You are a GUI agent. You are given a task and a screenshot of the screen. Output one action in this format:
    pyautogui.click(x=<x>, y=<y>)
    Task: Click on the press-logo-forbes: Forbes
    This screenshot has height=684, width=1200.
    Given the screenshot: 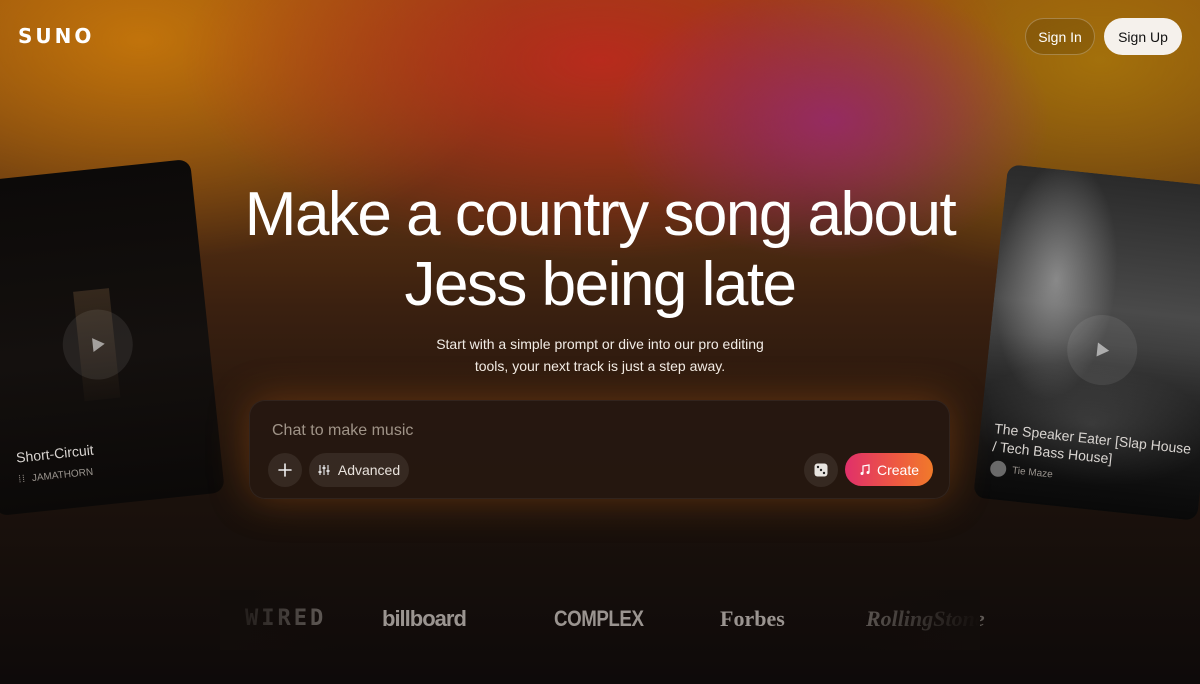 What is the action you would take?
    pyautogui.click(x=752, y=618)
    